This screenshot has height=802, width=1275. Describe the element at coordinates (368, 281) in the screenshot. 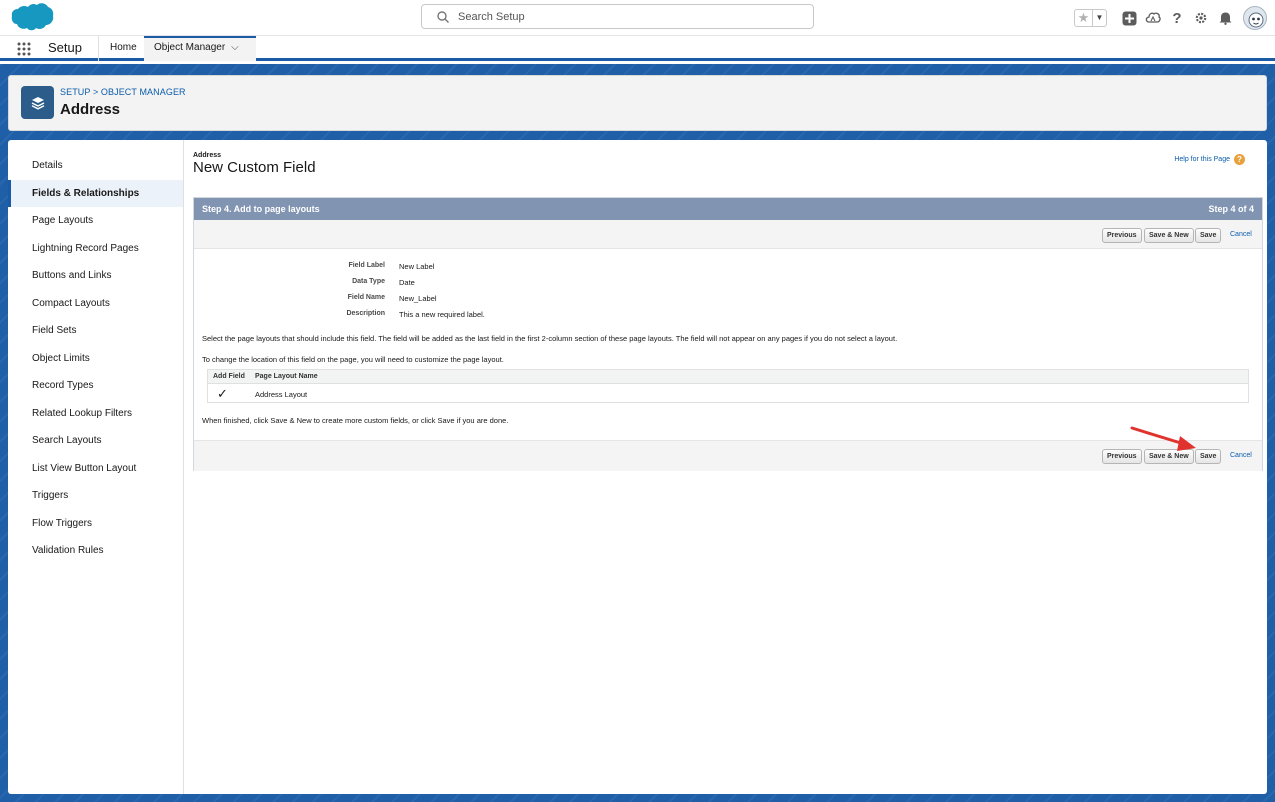

I see `data-type-label: Data Type` at that location.